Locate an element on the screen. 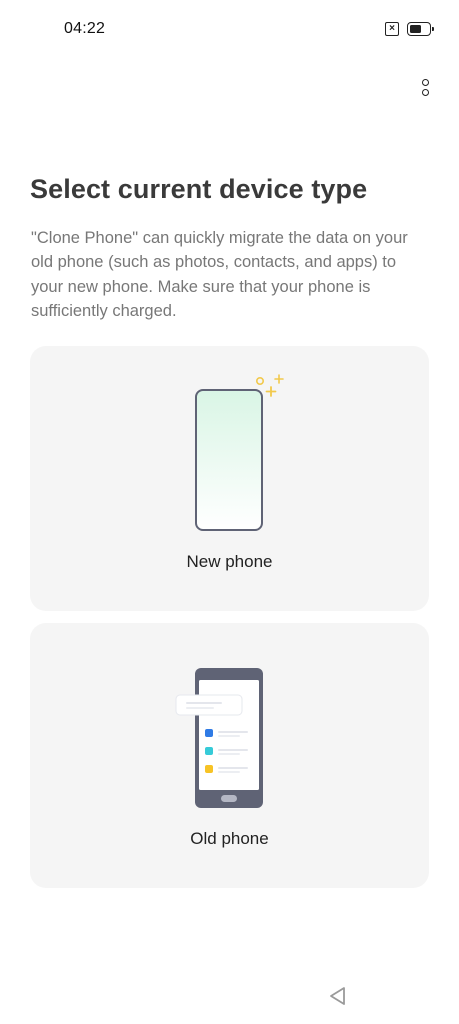 The width and height of the screenshot is (459, 1024). new-phone-label: New phone is located at coordinates (229, 561).